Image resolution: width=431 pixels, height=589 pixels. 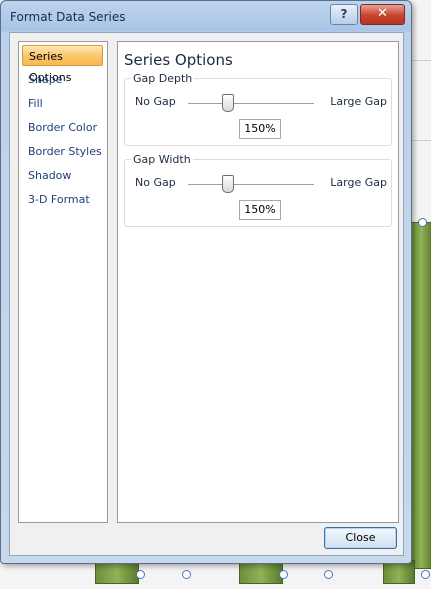 What do you see at coordinates (62, 79) in the screenshot?
I see `nav-shape: Shape` at bounding box center [62, 79].